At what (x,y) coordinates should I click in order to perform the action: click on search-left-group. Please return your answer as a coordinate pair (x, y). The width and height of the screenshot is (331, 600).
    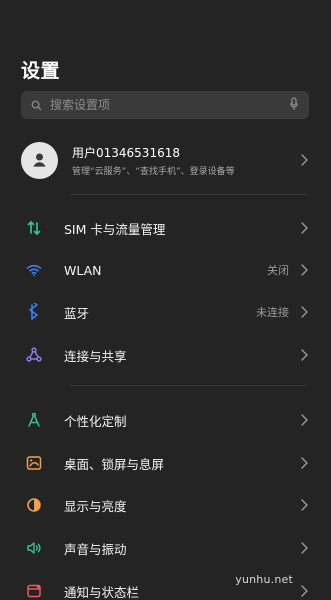
    Looking at the image, I should click on (160, 105).